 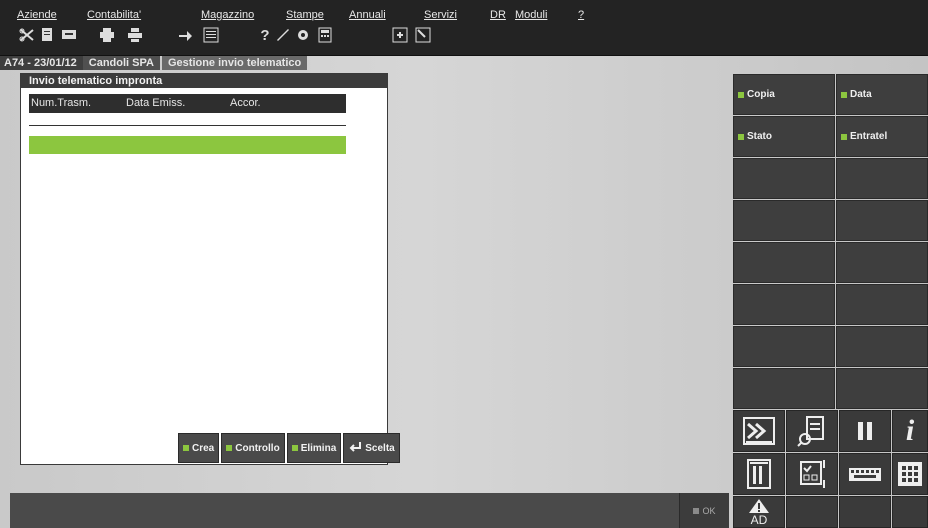 What do you see at coordinates (759, 474) in the screenshot?
I see `archive-icon` at bounding box center [759, 474].